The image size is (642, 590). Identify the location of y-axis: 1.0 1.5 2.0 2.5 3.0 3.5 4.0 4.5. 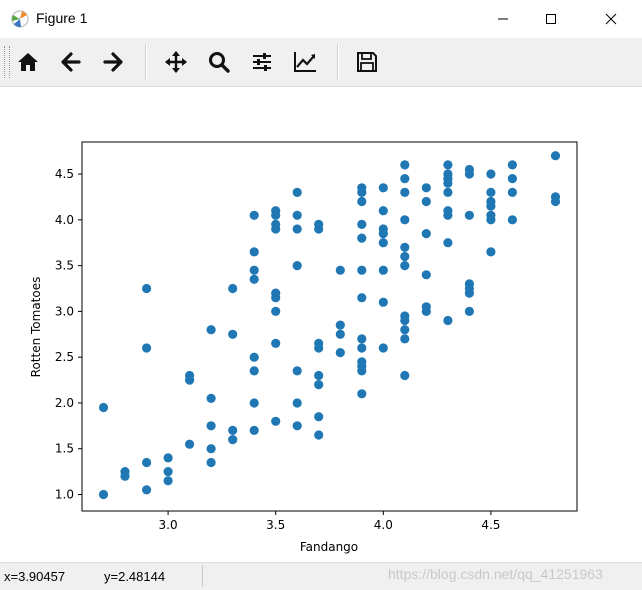
(68, 334).